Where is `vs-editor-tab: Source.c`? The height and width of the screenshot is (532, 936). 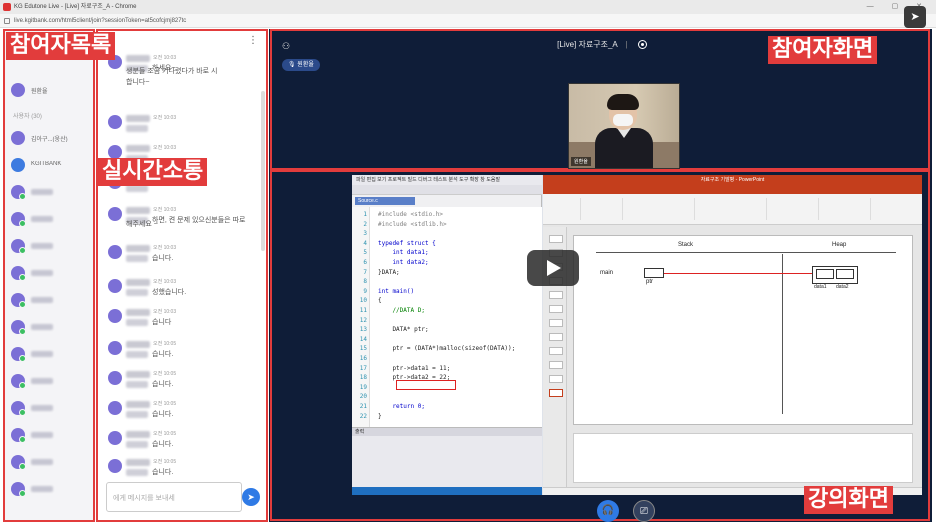 vs-editor-tab: Source.c is located at coordinates (385, 201).